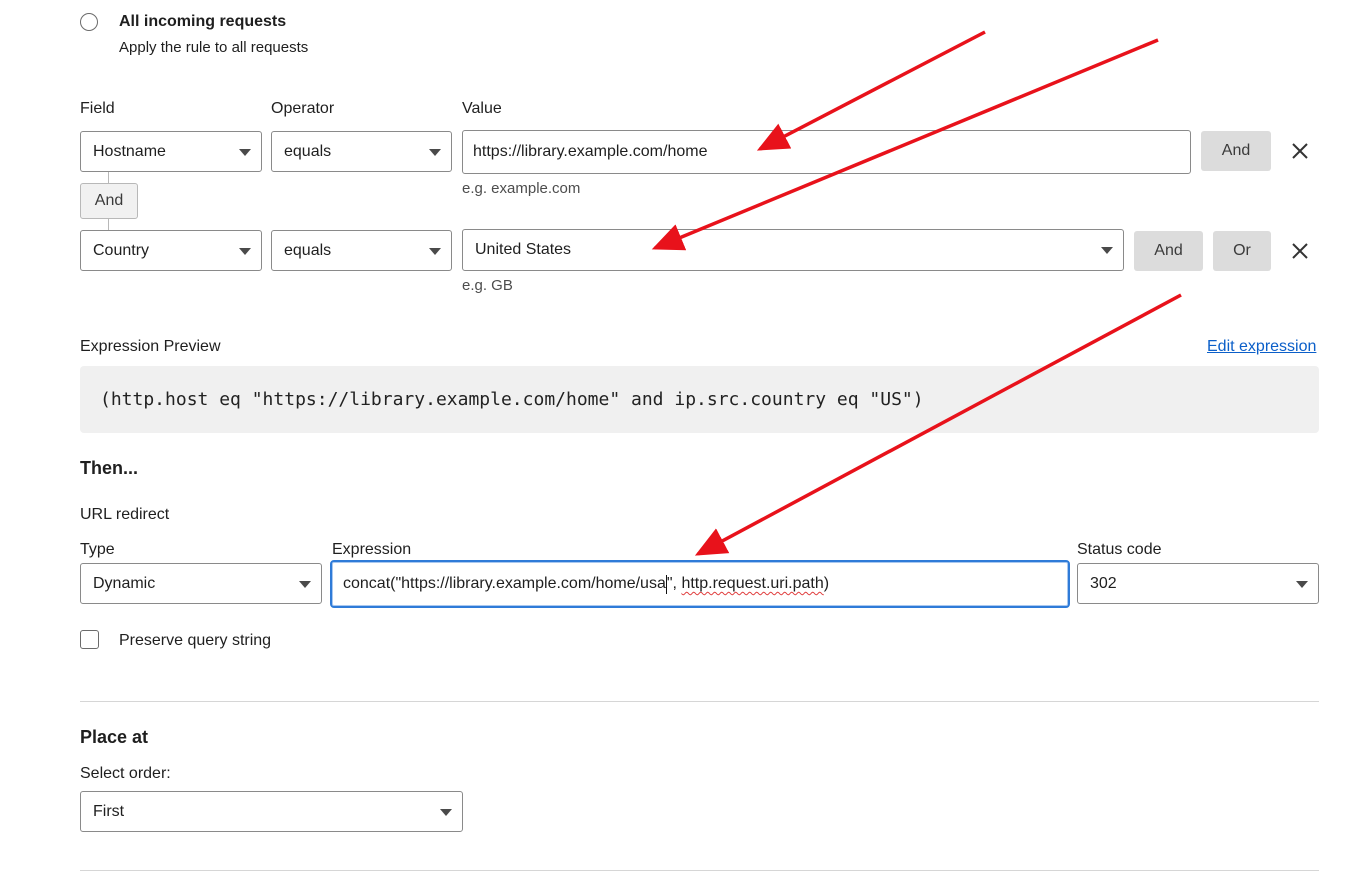 The width and height of the screenshot is (1363, 876). Describe the element at coordinates (214, 47) in the screenshot. I see `all-requests-description: Apply the rule to all requests` at that location.